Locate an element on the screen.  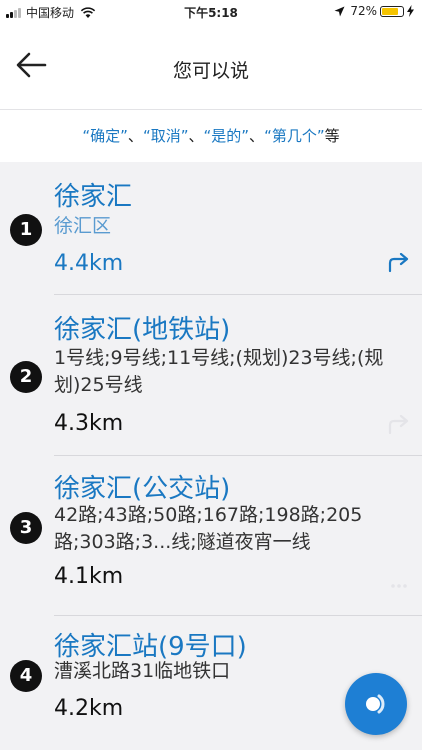
battery-percent: 72% is located at coordinates (363, 11).